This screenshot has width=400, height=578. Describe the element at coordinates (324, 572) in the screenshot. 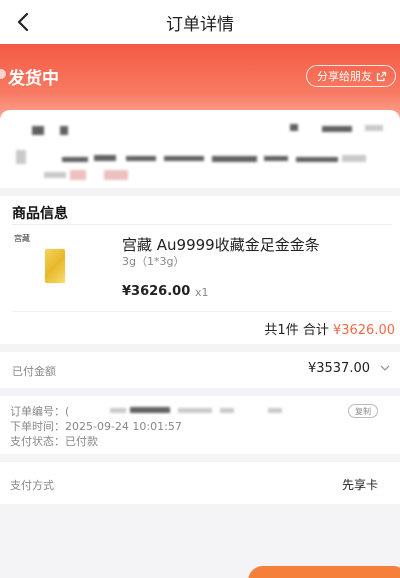

I see `bottom-action-button` at that location.